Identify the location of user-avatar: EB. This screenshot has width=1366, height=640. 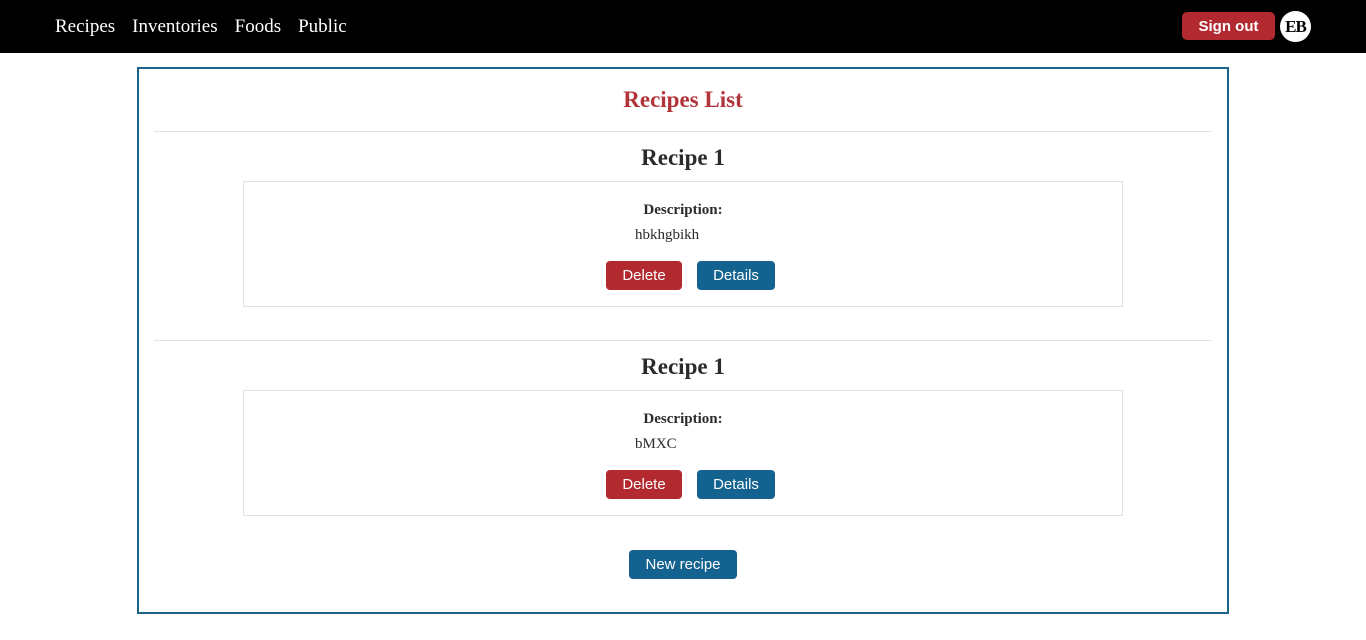
(1295, 26).